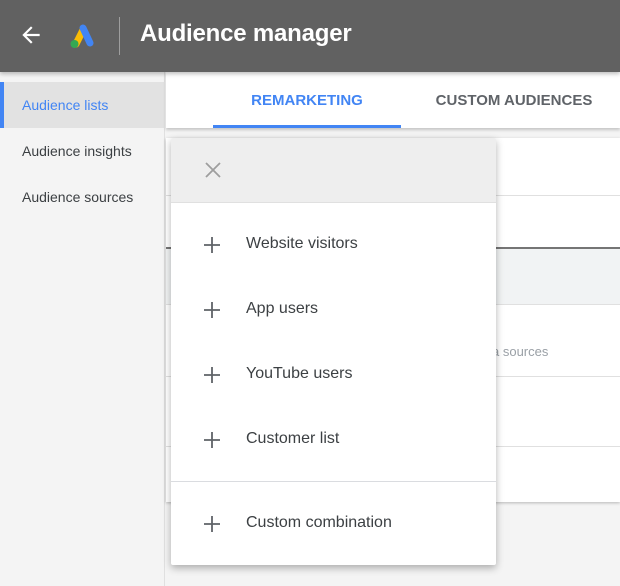 The height and width of the screenshot is (586, 620). What do you see at coordinates (333, 310) in the screenshot?
I see `menu-item-app-users: App users` at bounding box center [333, 310].